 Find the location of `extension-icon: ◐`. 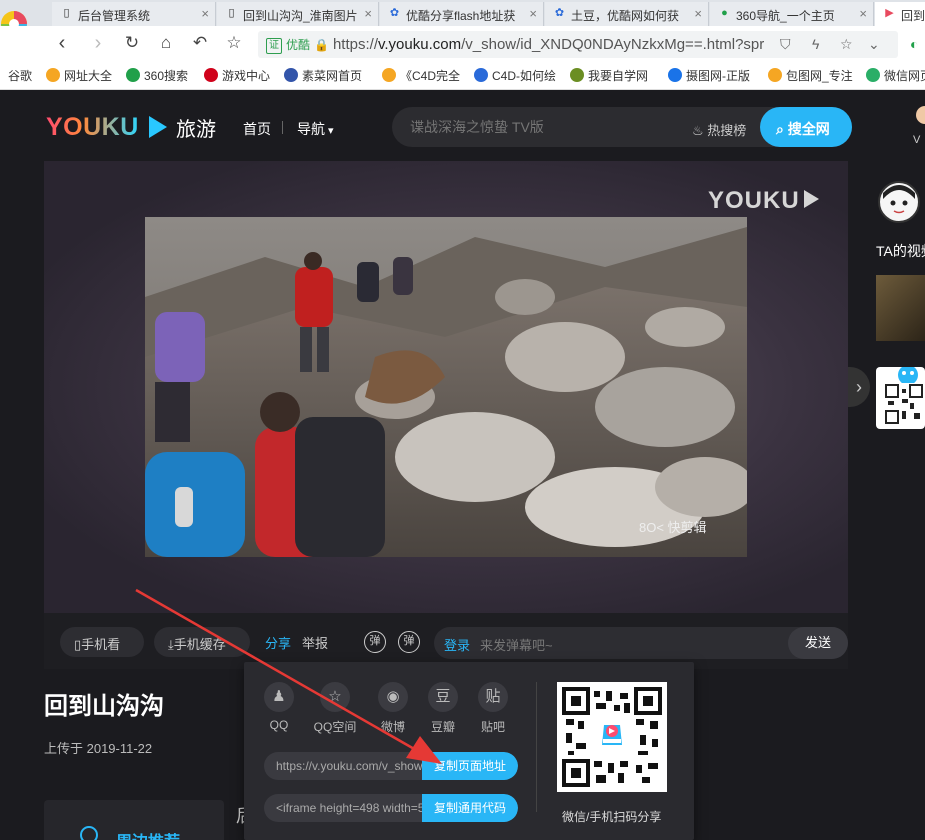

extension-icon: ◐ is located at coordinates (914, 44).